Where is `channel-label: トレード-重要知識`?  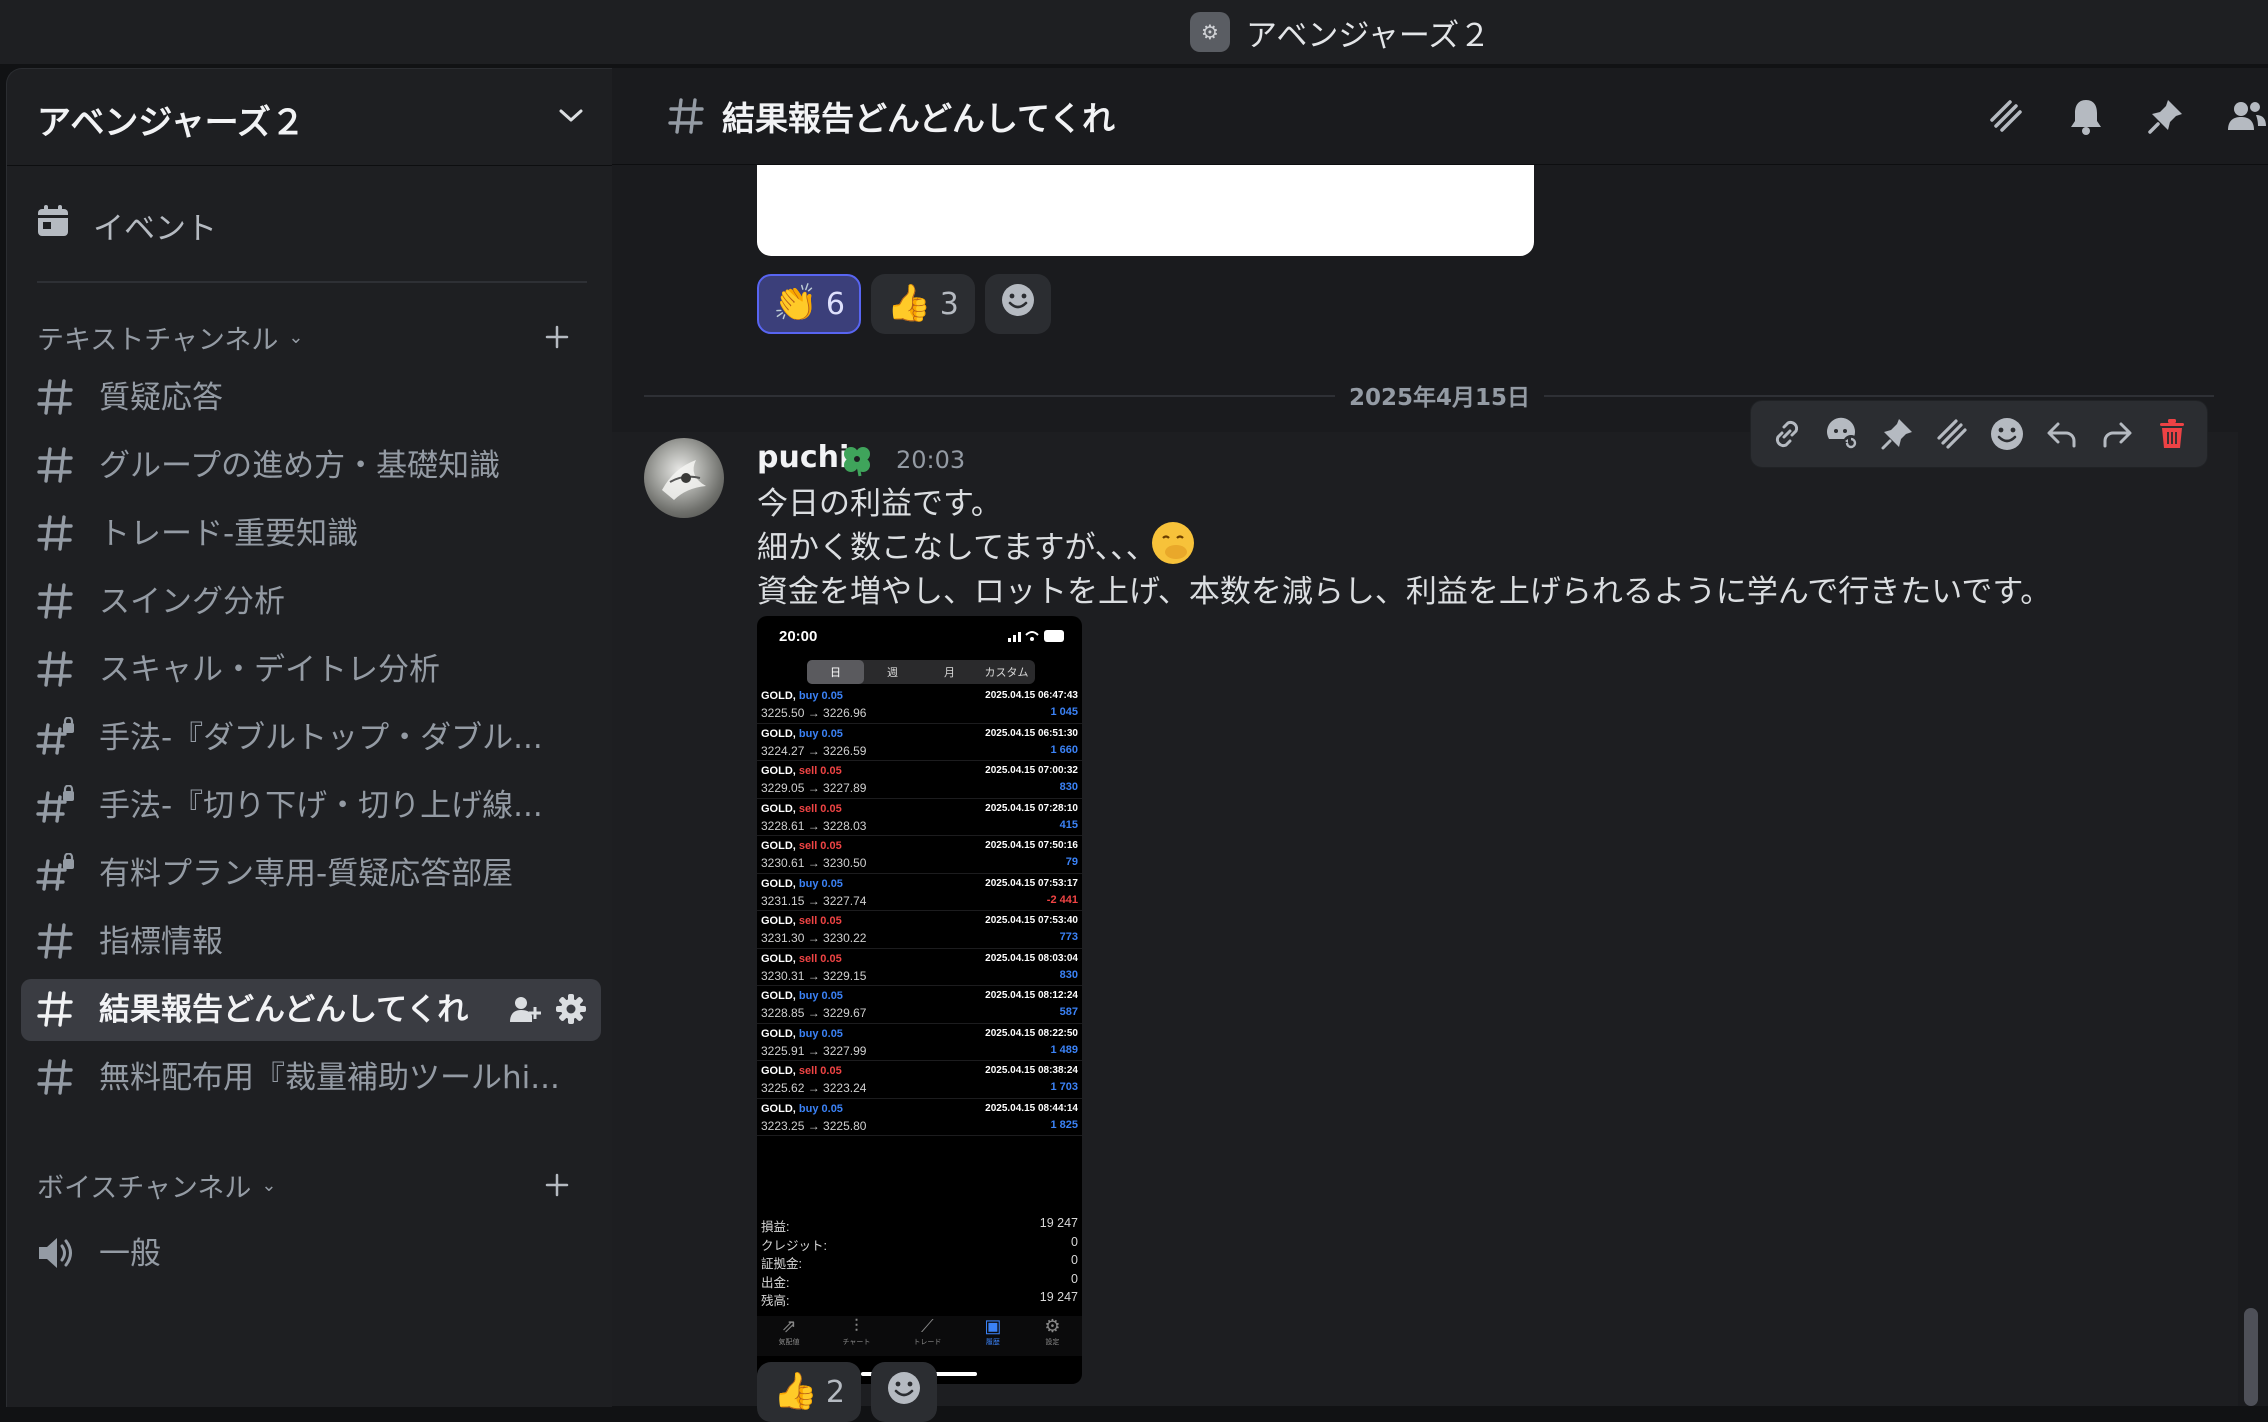 channel-label: トレード-重要知識 is located at coordinates (229, 534).